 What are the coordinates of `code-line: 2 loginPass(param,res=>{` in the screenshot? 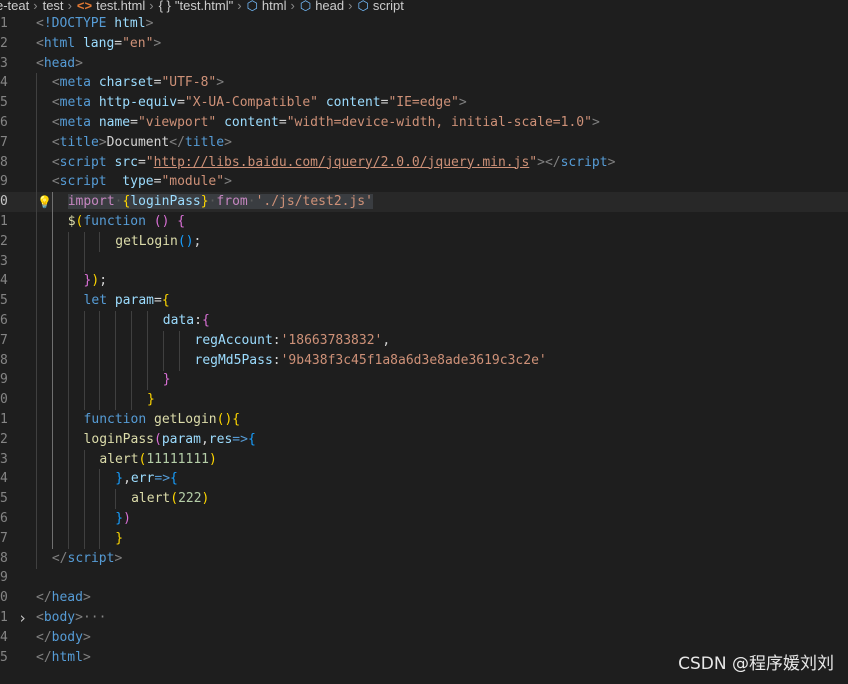 It's located at (424, 439).